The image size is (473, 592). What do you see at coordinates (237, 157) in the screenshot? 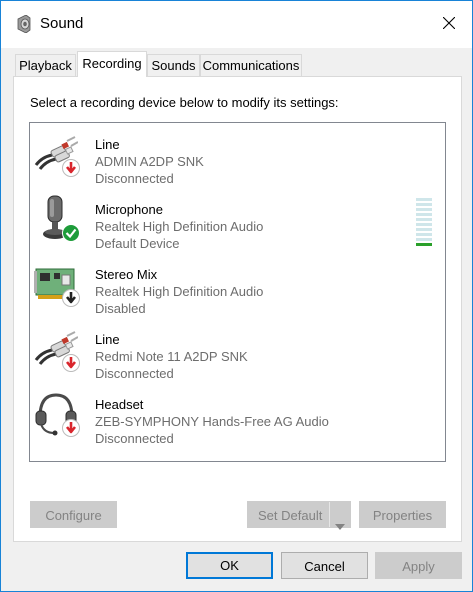
I see `list-item: Line ADMIN A2DP SNK Disconnected` at bounding box center [237, 157].